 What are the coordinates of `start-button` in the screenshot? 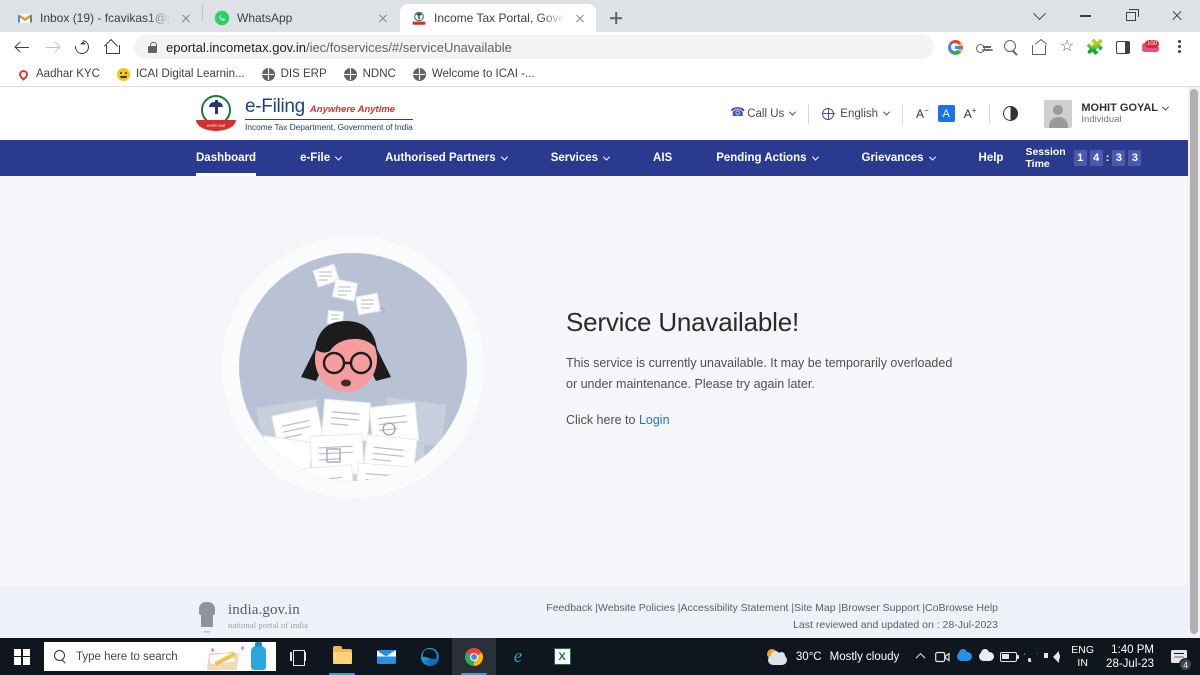 It's located at (22, 656).